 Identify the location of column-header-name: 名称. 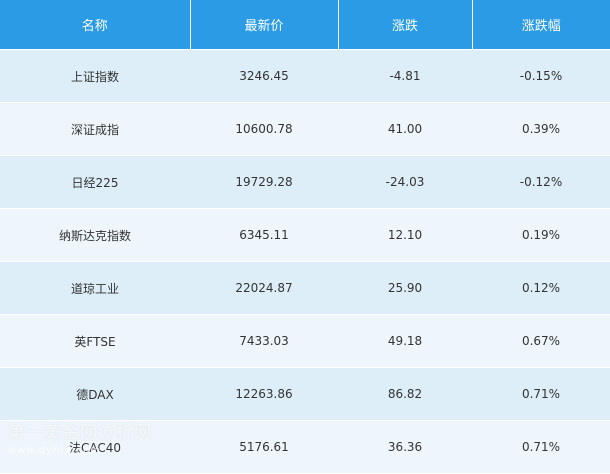
(95, 25).